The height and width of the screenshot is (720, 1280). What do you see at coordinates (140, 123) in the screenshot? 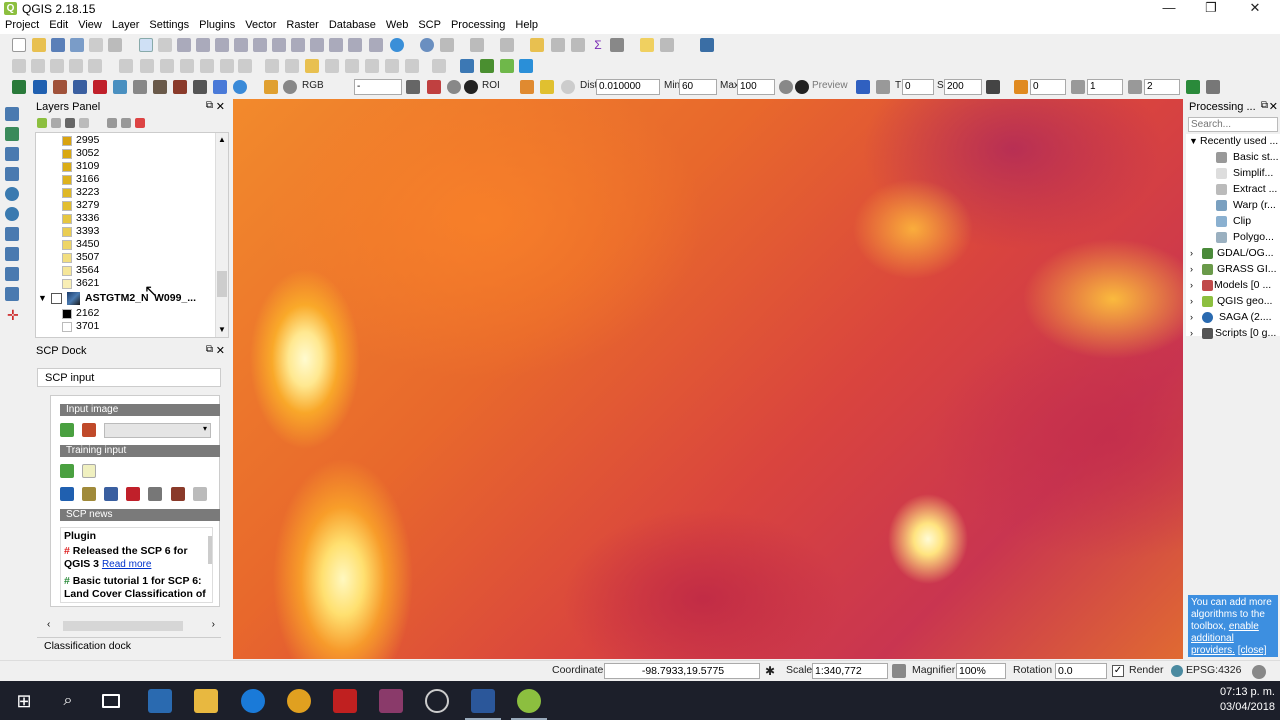
I see `remove-layer-icon` at bounding box center [140, 123].